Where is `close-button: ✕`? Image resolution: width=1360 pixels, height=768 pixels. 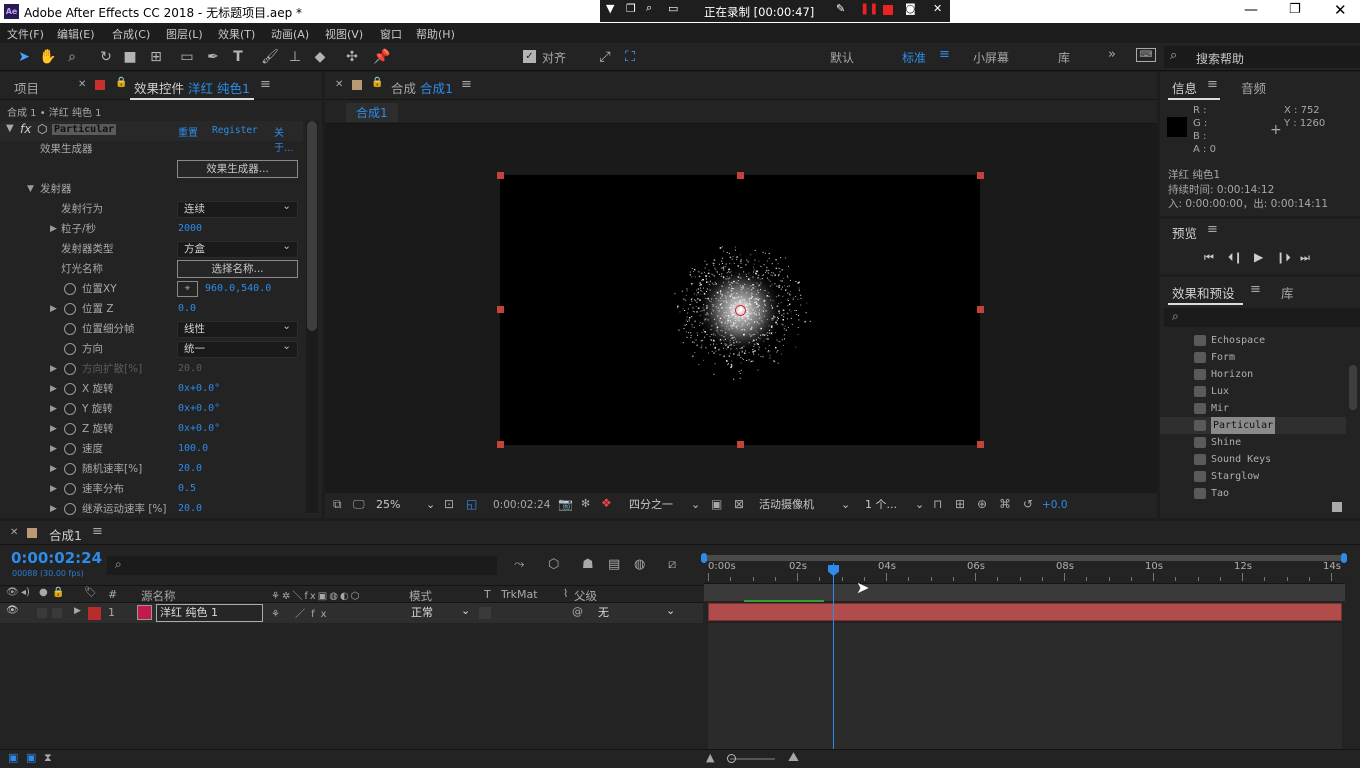
close-button: ✕ is located at coordinates (1340, 10).